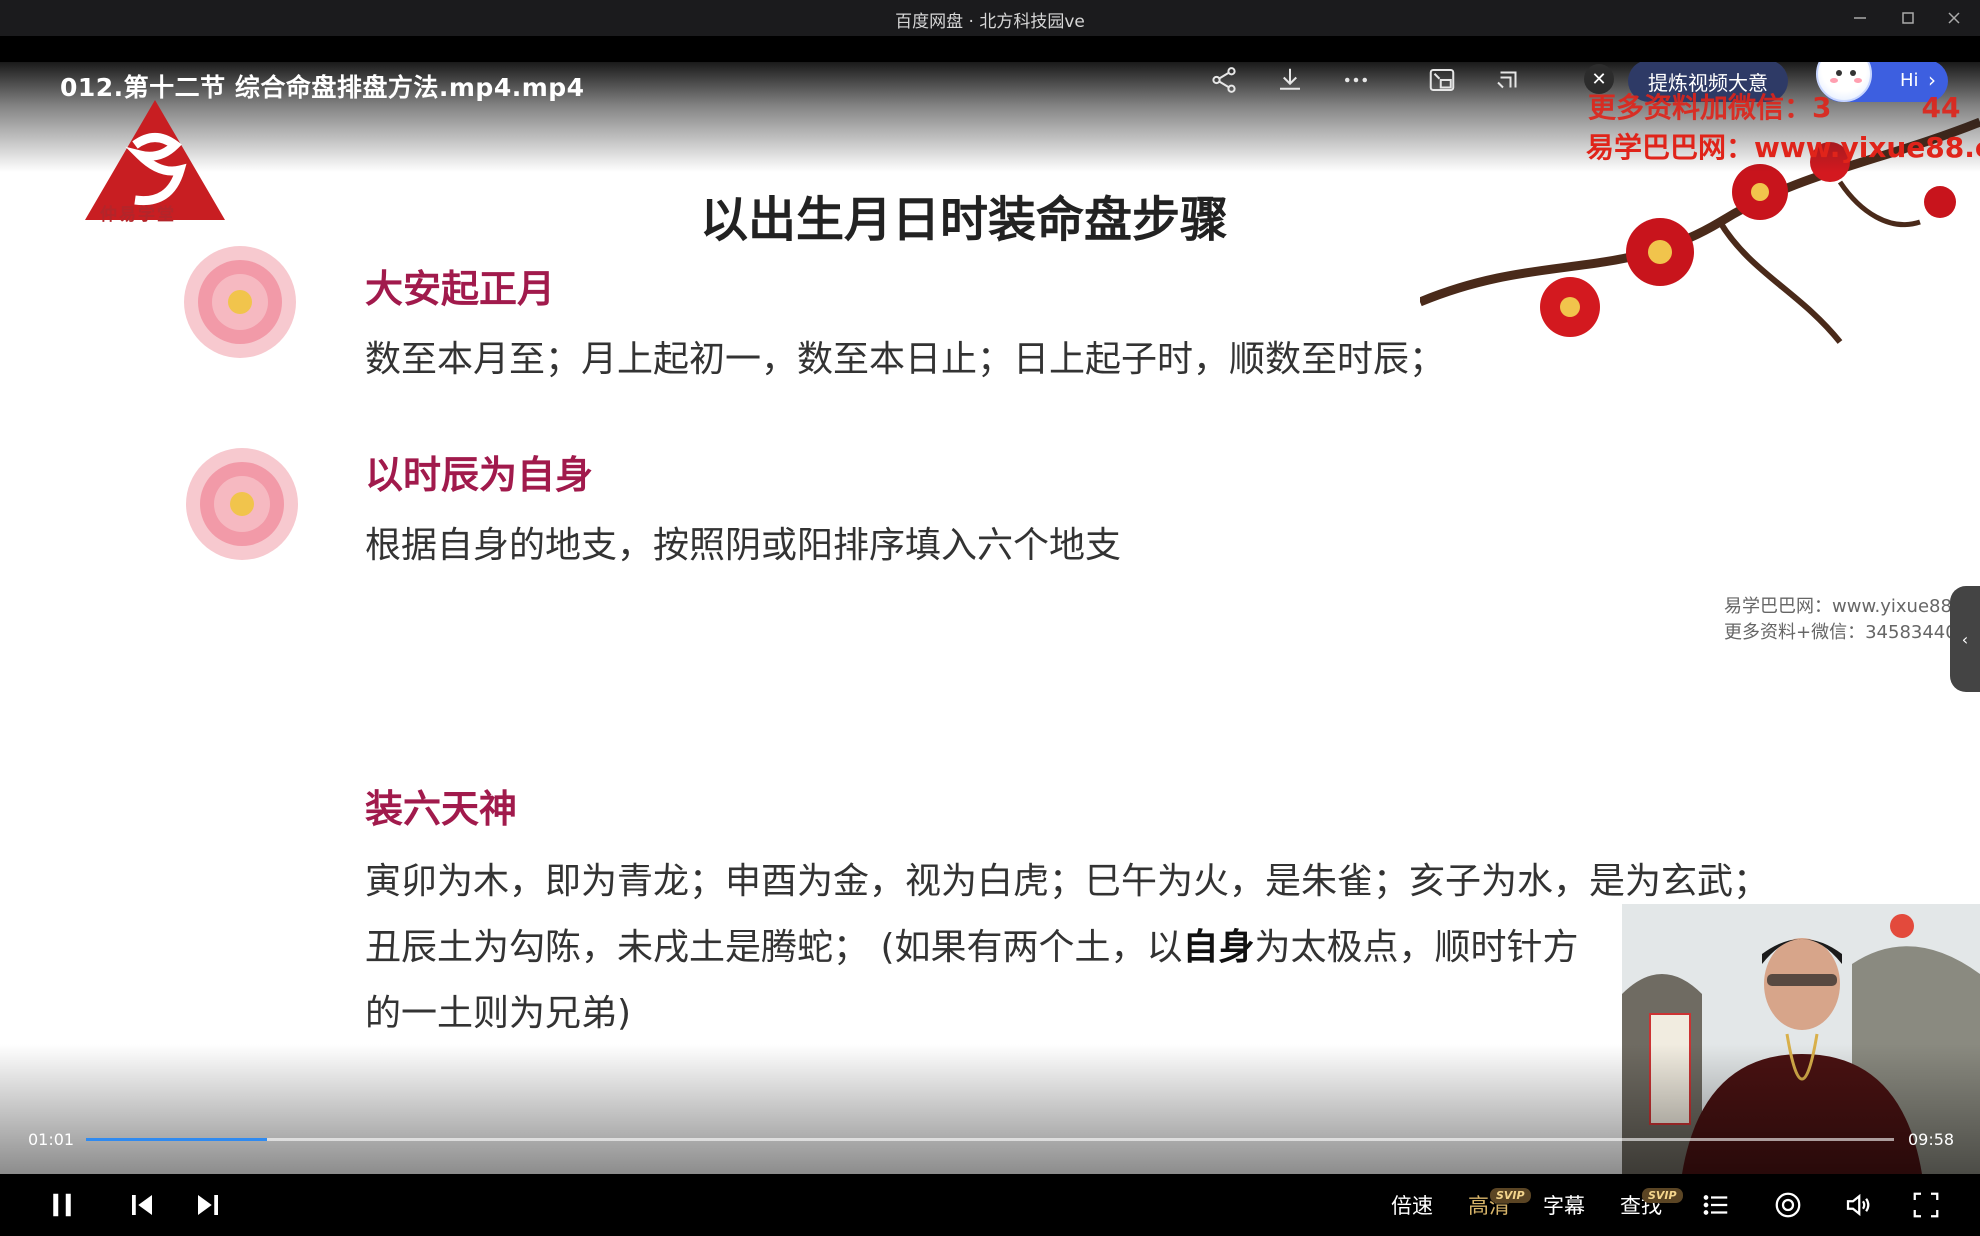 This screenshot has width=1980, height=1236. What do you see at coordinates (1648, 1205) in the screenshot?
I see `search-button: 查找 SVIP` at bounding box center [1648, 1205].